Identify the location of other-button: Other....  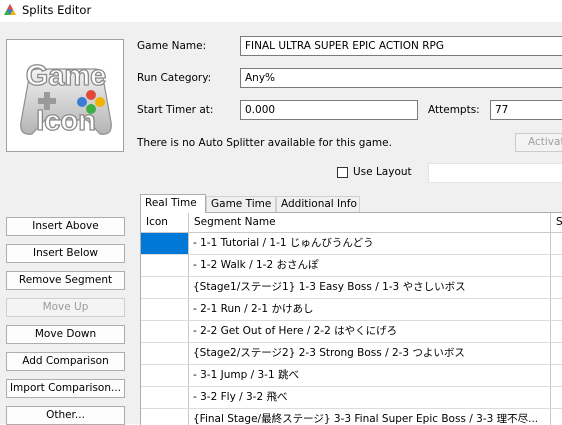
(65, 415).